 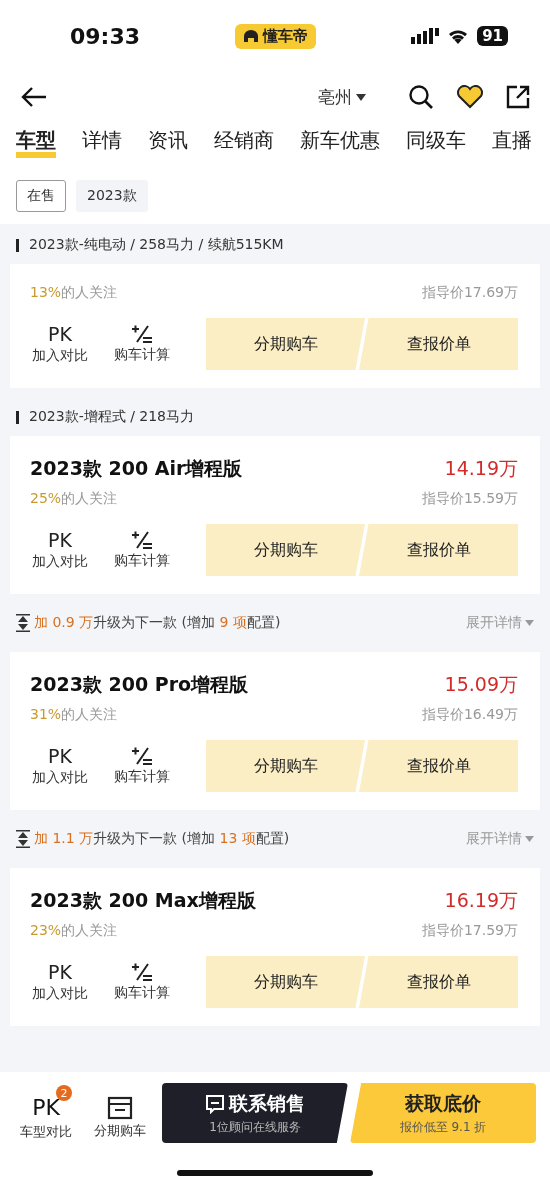 What do you see at coordinates (136, 468) in the screenshot?
I see `trim-title: 2023款 200 Air增程版` at bounding box center [136, 468].